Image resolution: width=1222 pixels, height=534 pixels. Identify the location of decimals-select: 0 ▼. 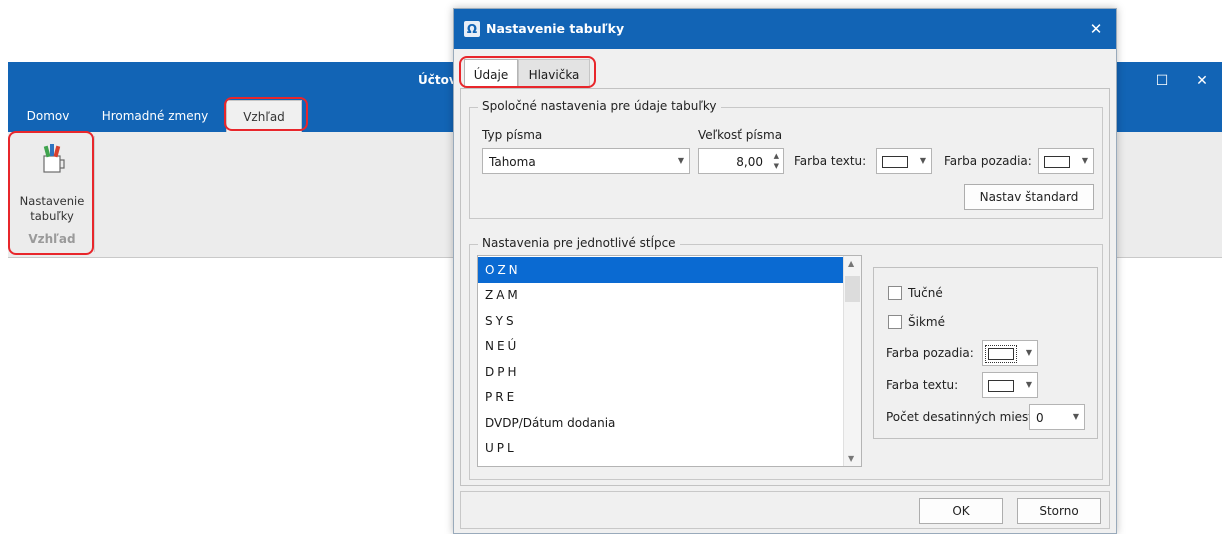
(1057, 417).